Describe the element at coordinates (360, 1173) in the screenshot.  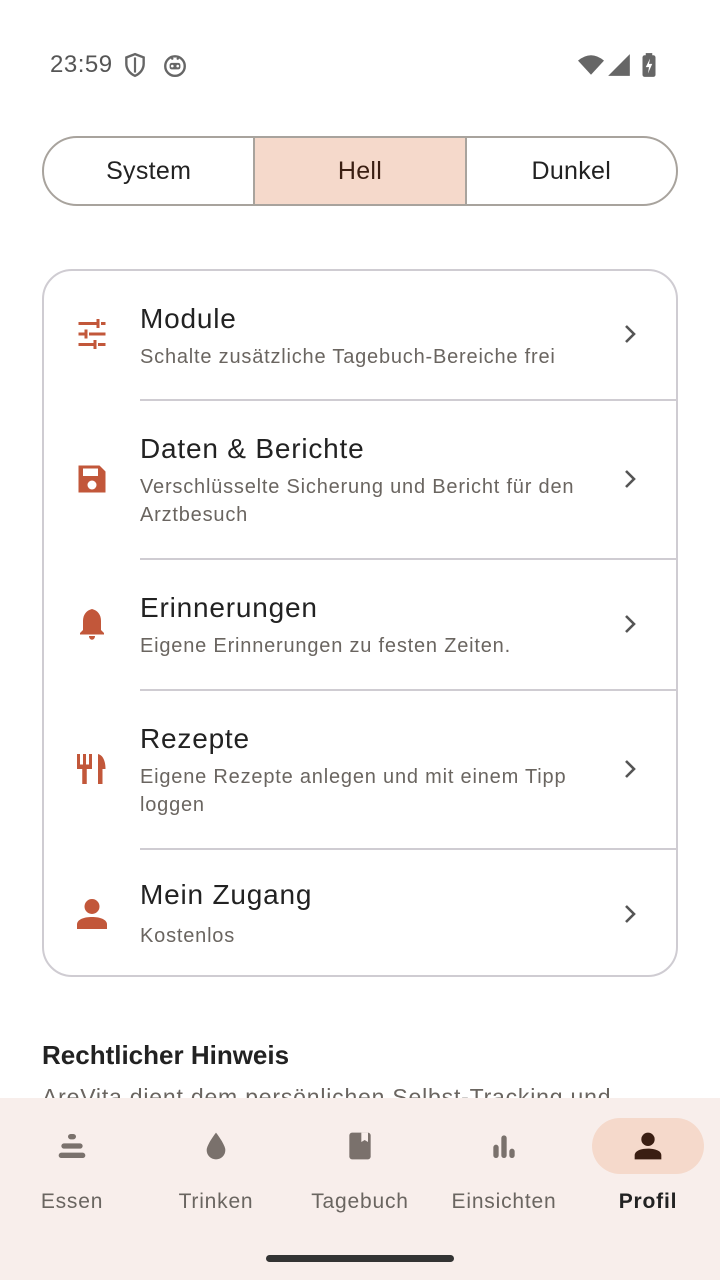
I see `nav-item-tagebuch: Tagebuch` at that location.